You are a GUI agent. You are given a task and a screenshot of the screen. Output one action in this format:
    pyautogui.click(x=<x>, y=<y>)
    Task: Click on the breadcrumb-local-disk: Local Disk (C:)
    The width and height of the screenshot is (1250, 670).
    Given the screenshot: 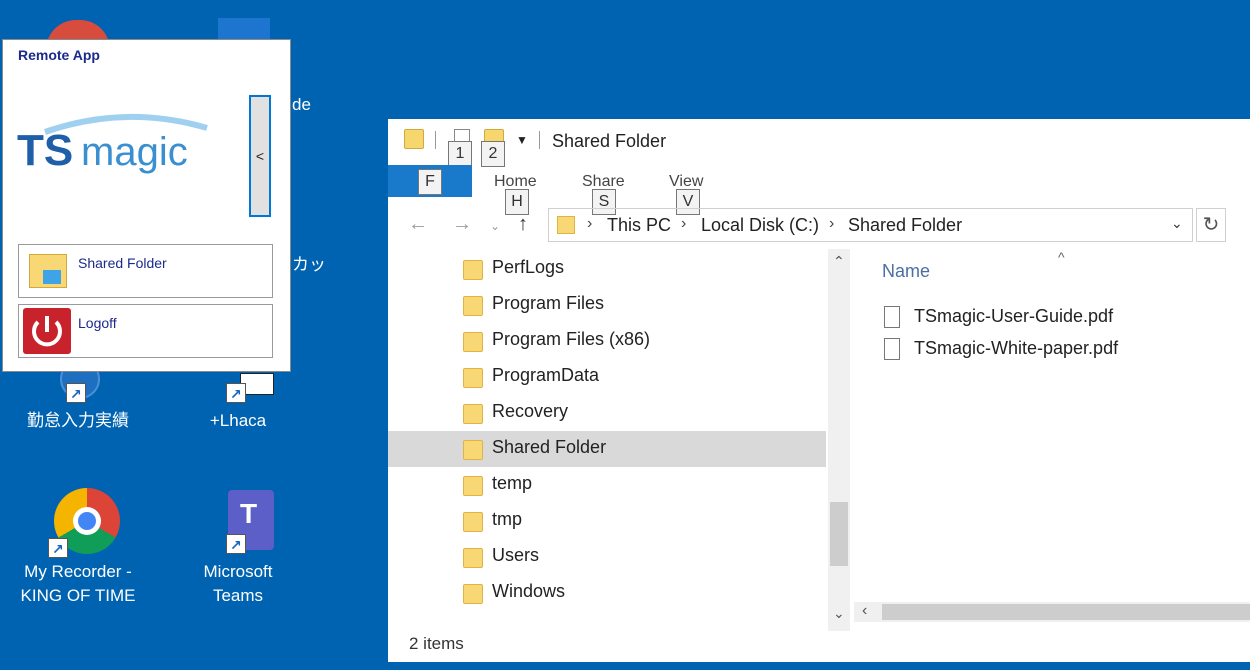 What is the action you would take?
    pyautogui.click(x=760, y=225)
    